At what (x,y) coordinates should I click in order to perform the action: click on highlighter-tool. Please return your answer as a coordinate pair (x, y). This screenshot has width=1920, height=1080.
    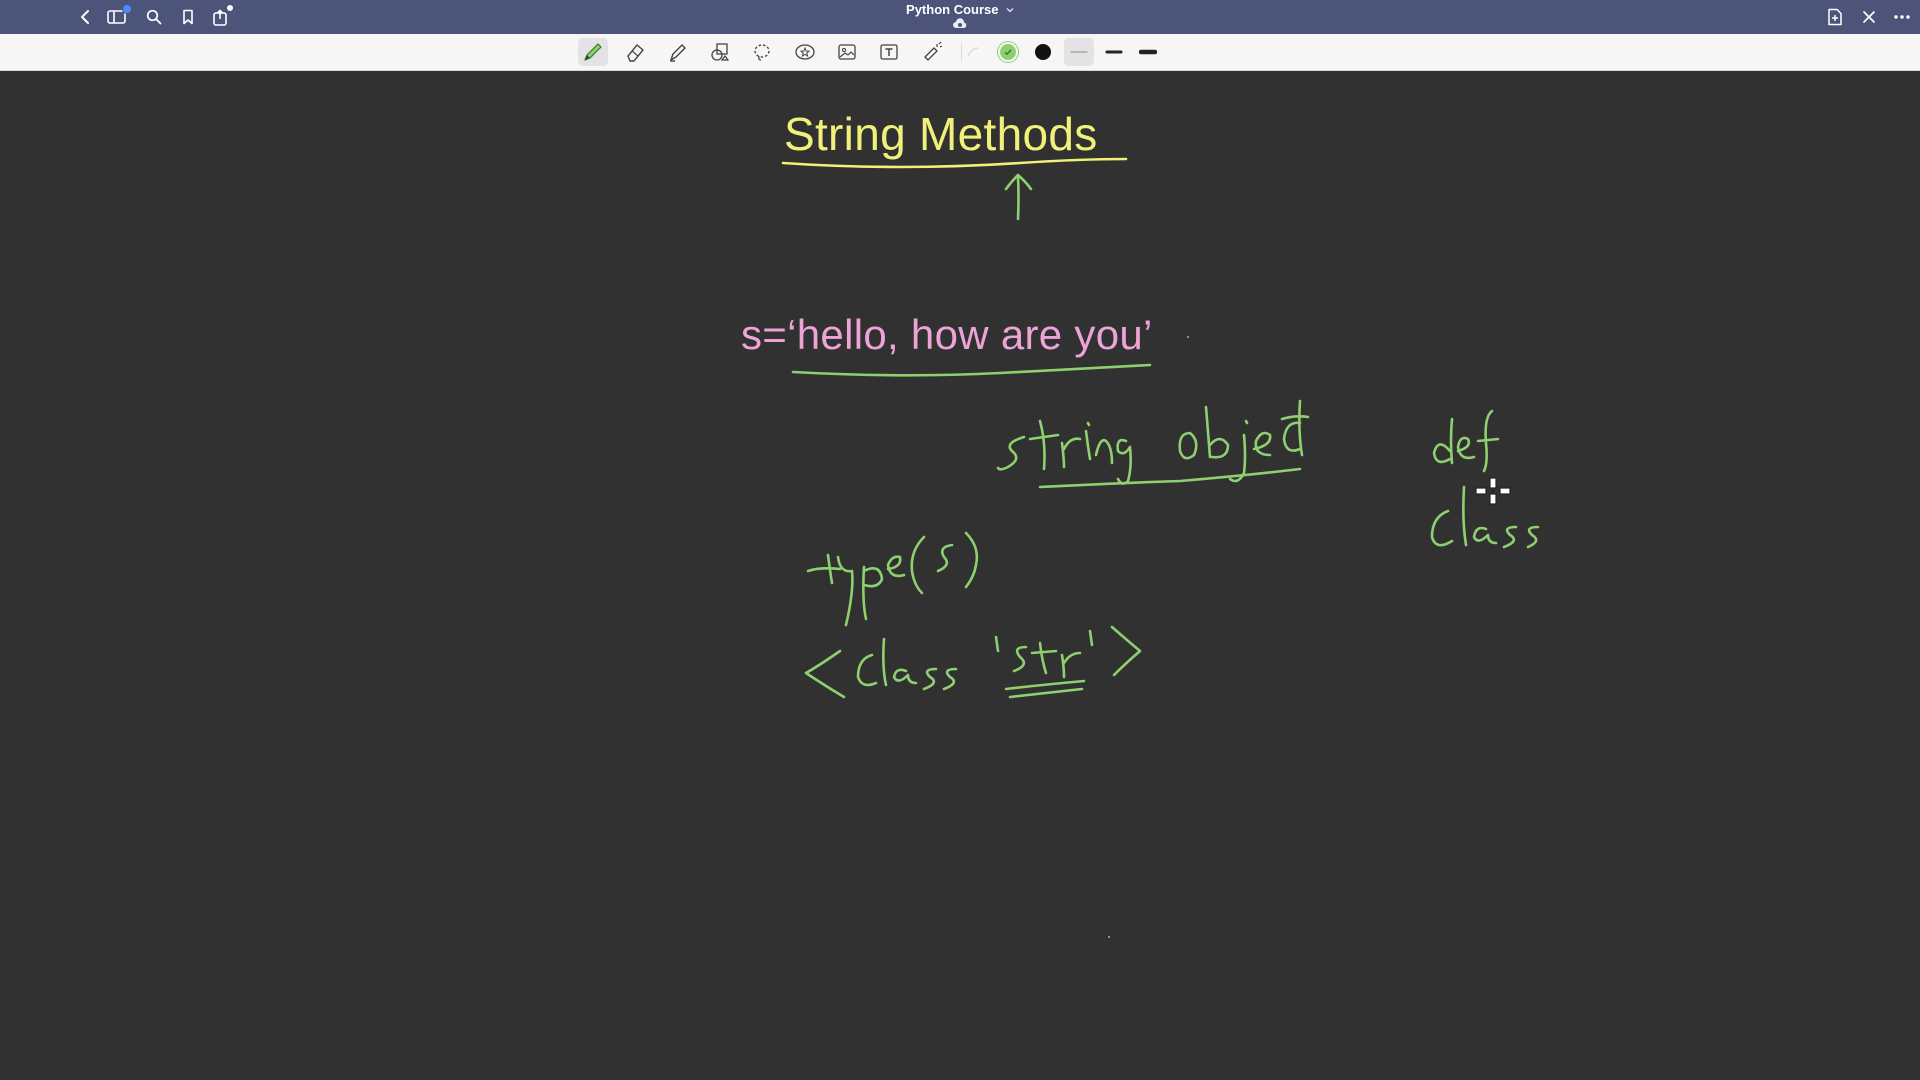
    Looking at the image, I should click on (678, 52).